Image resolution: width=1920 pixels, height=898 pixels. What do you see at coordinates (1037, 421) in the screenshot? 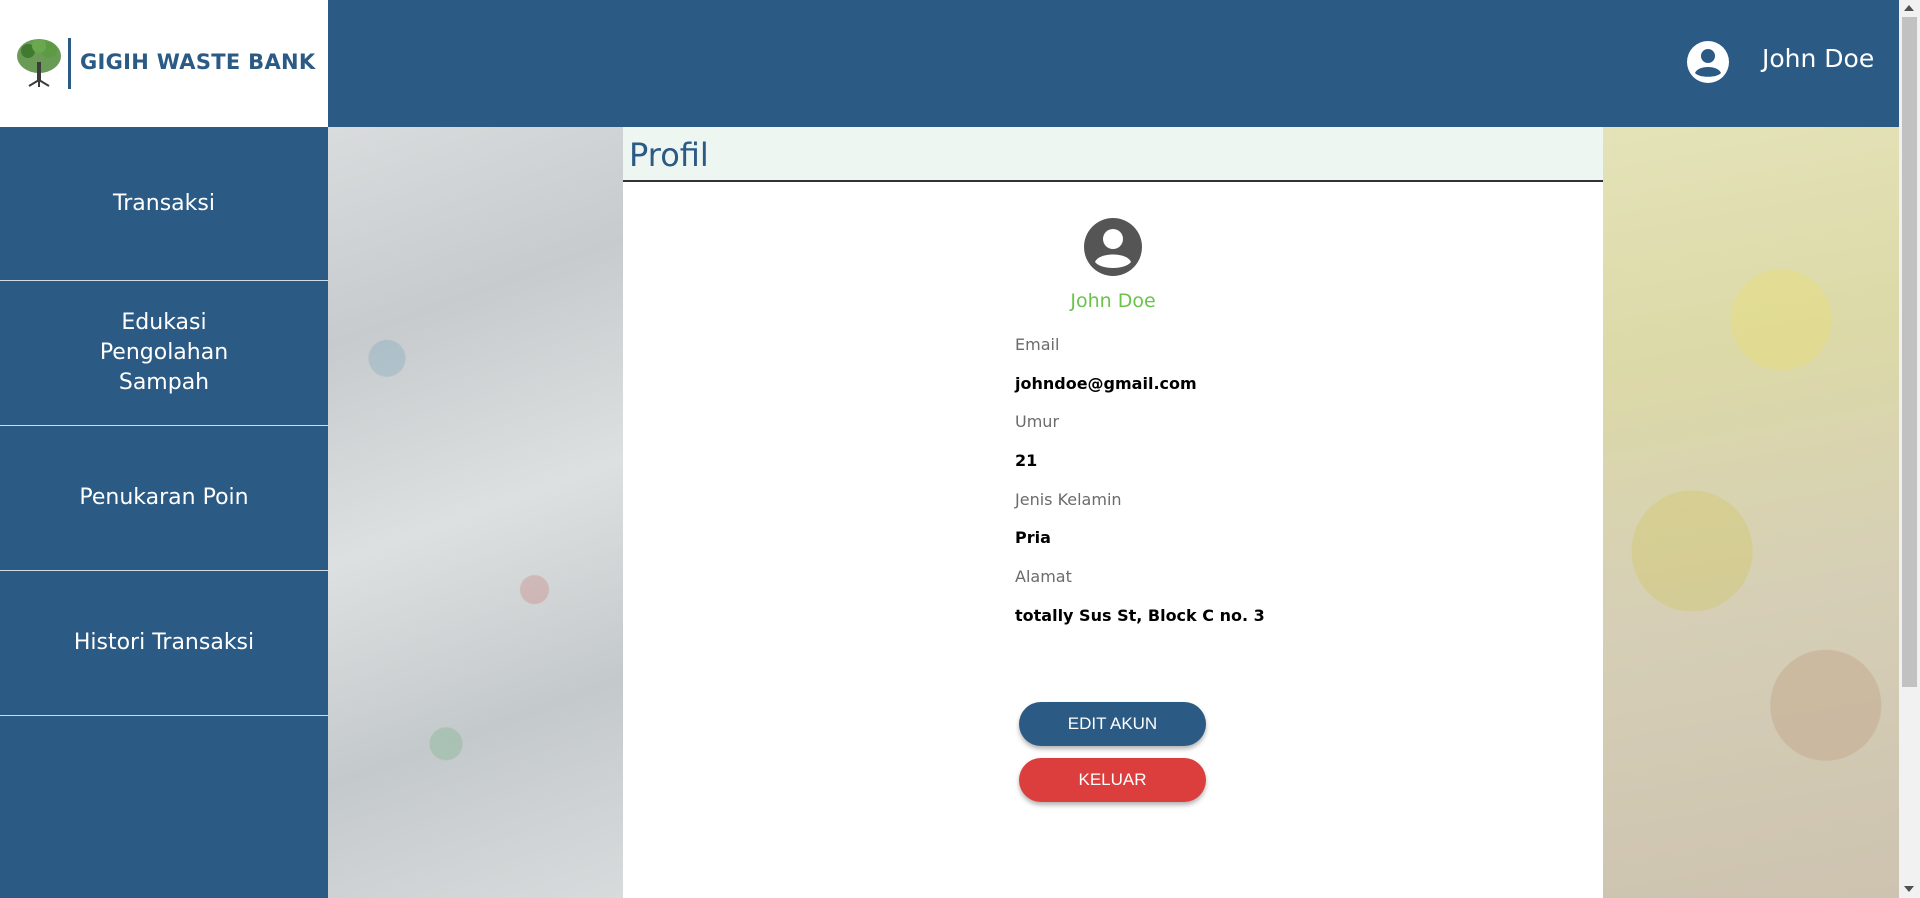
I see `age-label: Umur` at bounding box center [1037, 421].